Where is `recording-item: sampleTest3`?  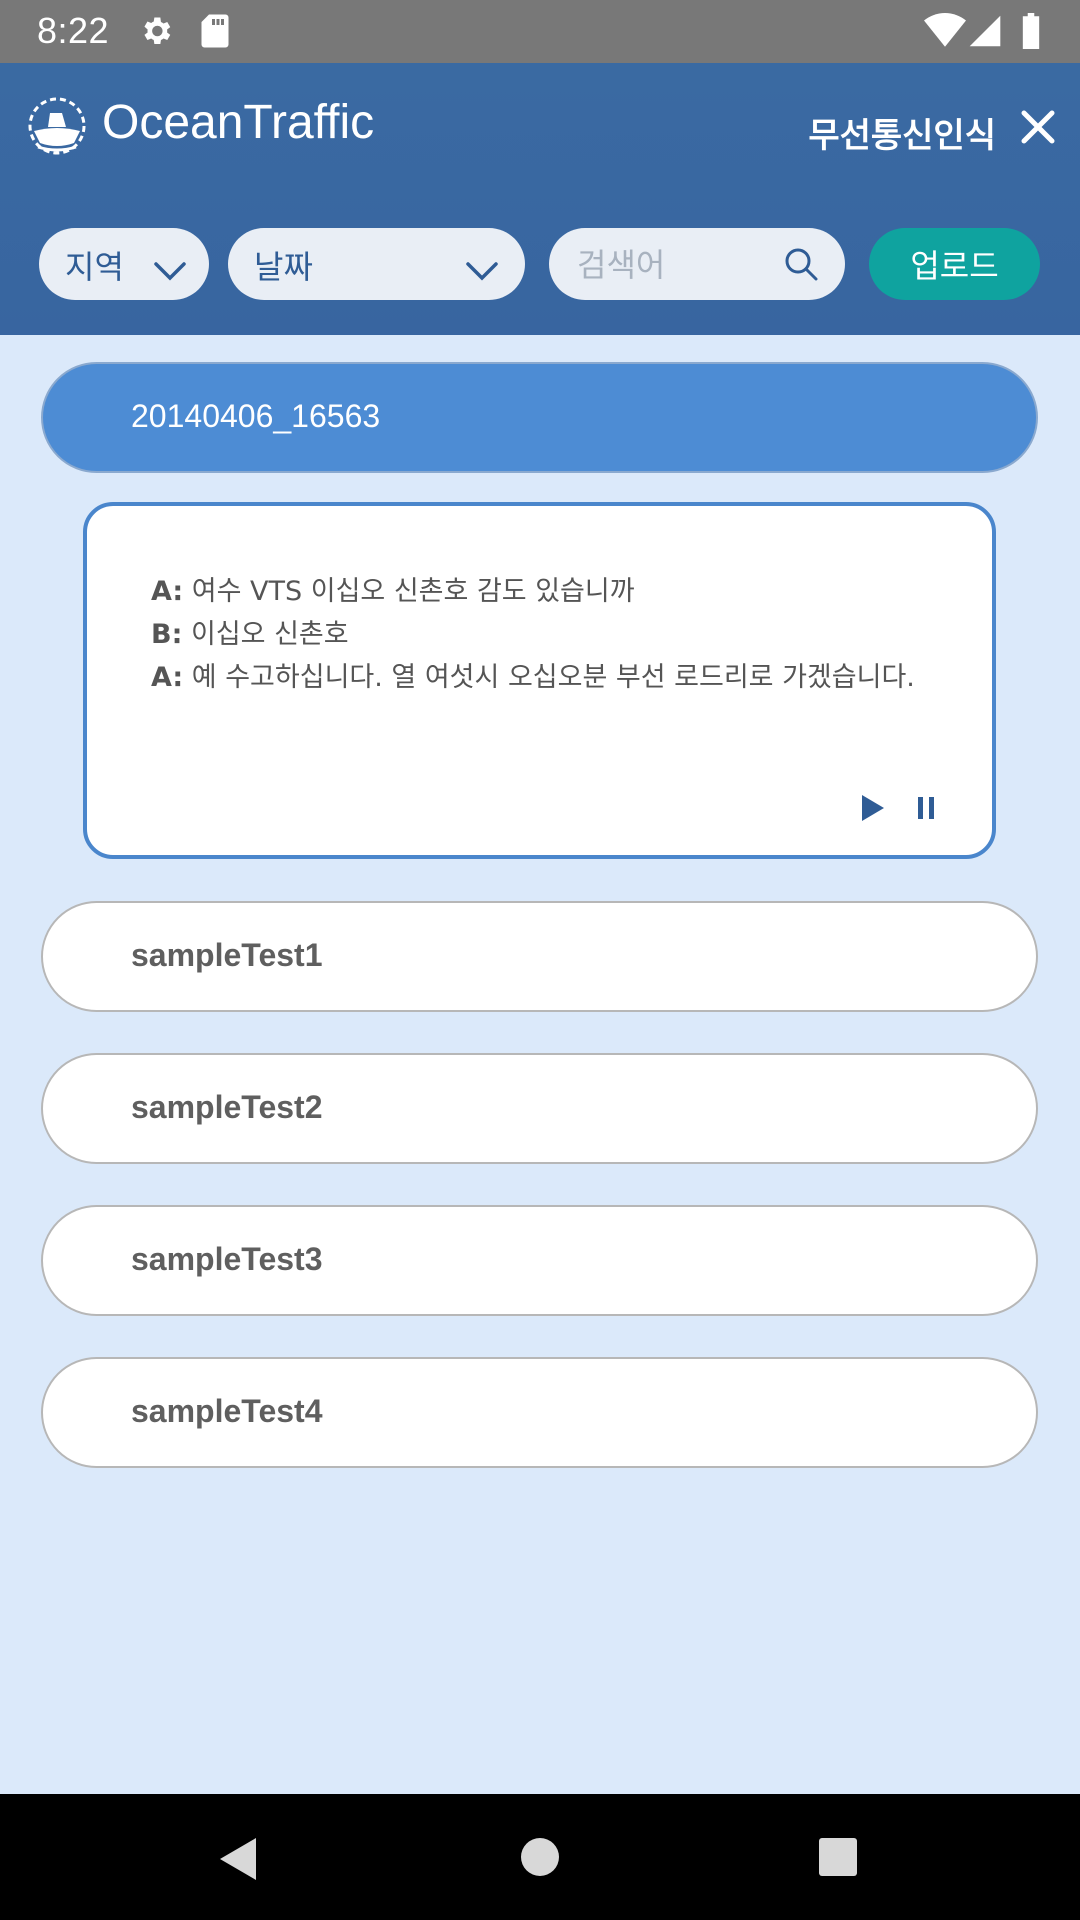
recording-item: sampleTest3 is located at coordinates (539, 1260).